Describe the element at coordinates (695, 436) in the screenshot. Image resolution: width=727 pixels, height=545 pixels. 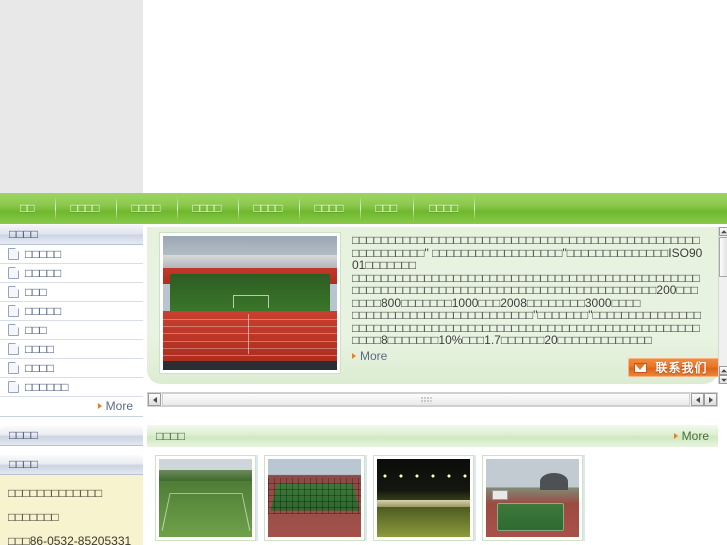
I see `products-more-label: More` at that location.